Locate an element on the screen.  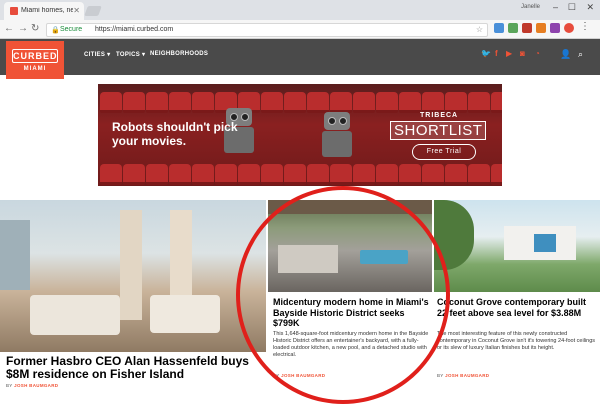
browser-tab: Miami homes, neighborhoods ✕ is located at coordinates (44, 11).